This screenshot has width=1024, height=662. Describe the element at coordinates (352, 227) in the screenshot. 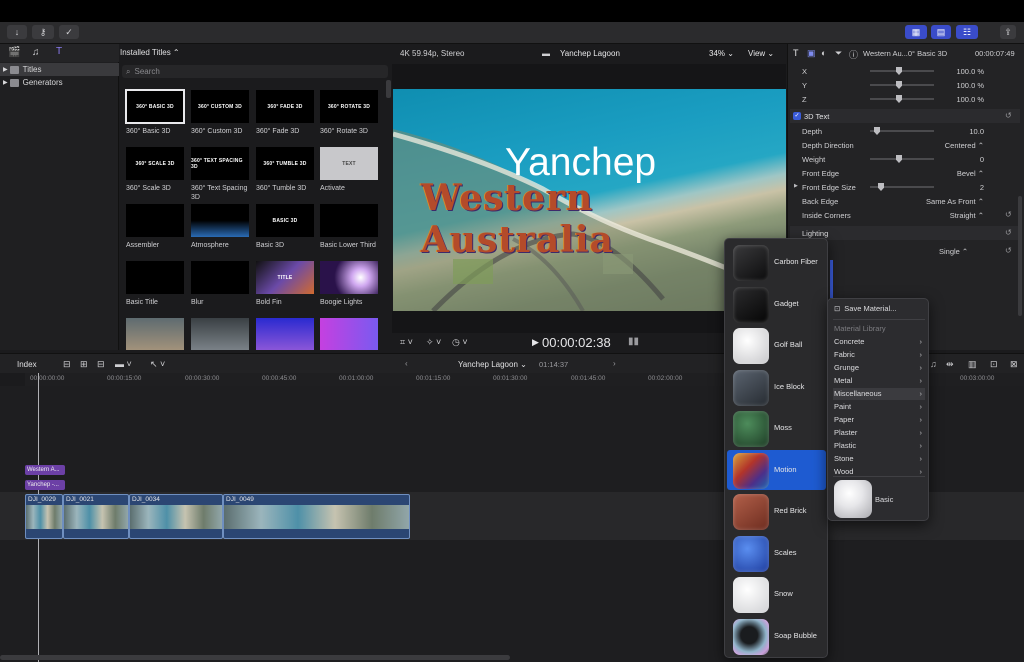

I see `title-thumbnail-item: Basic Lower Third` at that location.